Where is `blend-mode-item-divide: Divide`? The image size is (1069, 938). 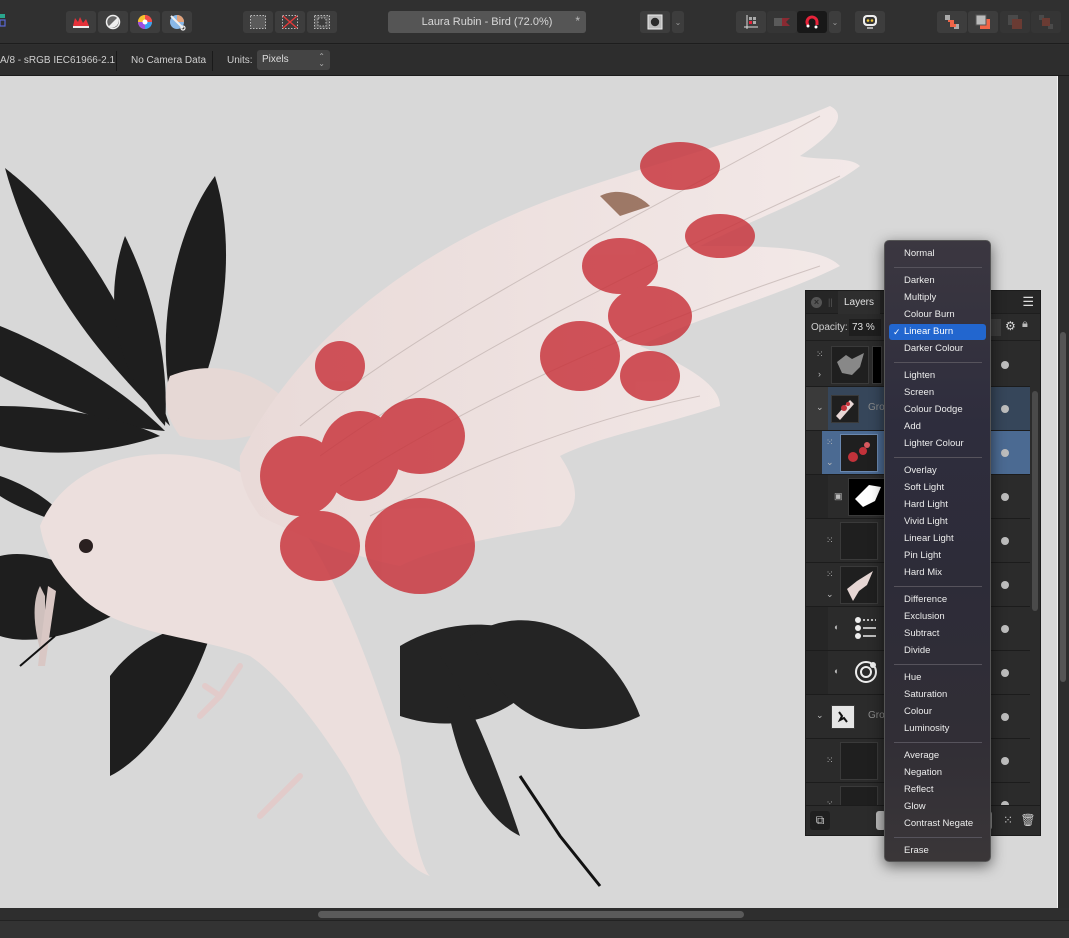
blend-mode-item-divide: Divide is located at coordinates (937, 651).